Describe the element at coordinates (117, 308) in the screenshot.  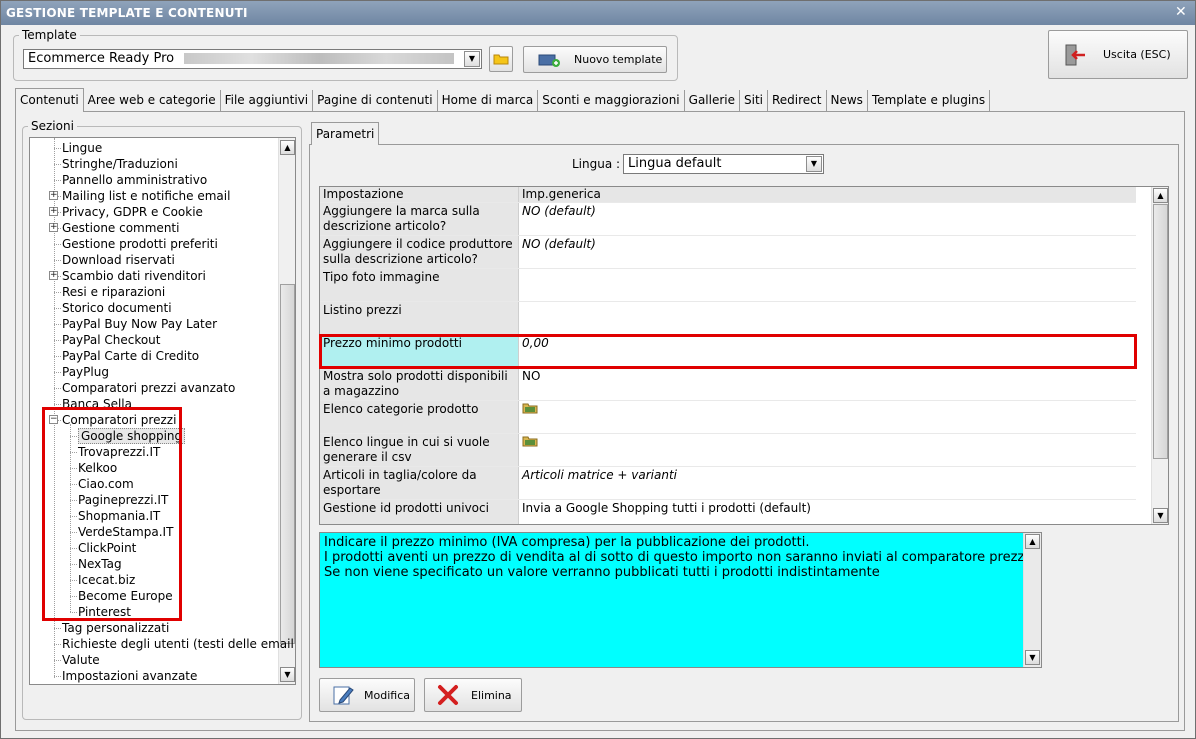
I see `tree-item: Storico documenti` at that location.